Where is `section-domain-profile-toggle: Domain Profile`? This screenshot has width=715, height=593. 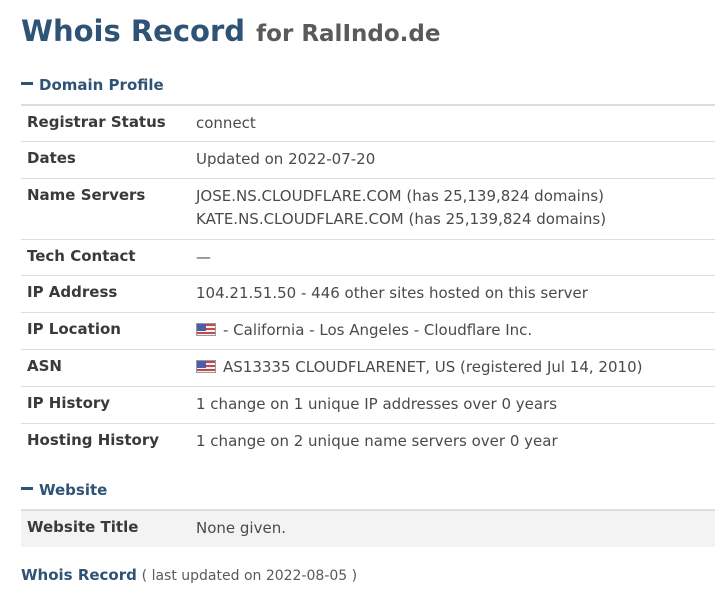
section-domain-profile-toggle: Domain Profile is located at coordinates (92, 85).